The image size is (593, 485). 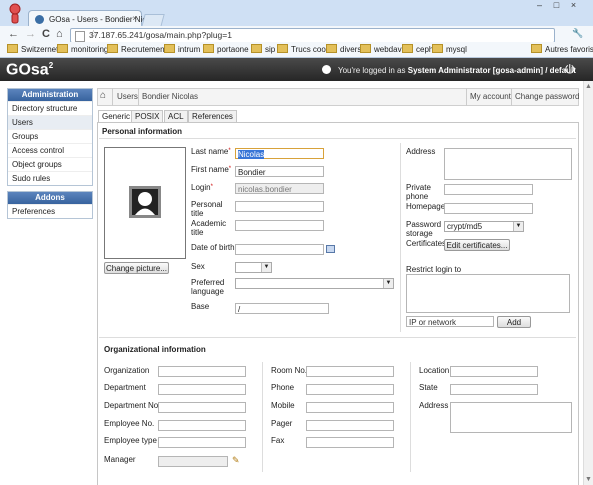 What do you see at coordinates (266, 267) in the screenshot?
I see `chevron-down-icon: ▼` at bounding box center [266, 267].